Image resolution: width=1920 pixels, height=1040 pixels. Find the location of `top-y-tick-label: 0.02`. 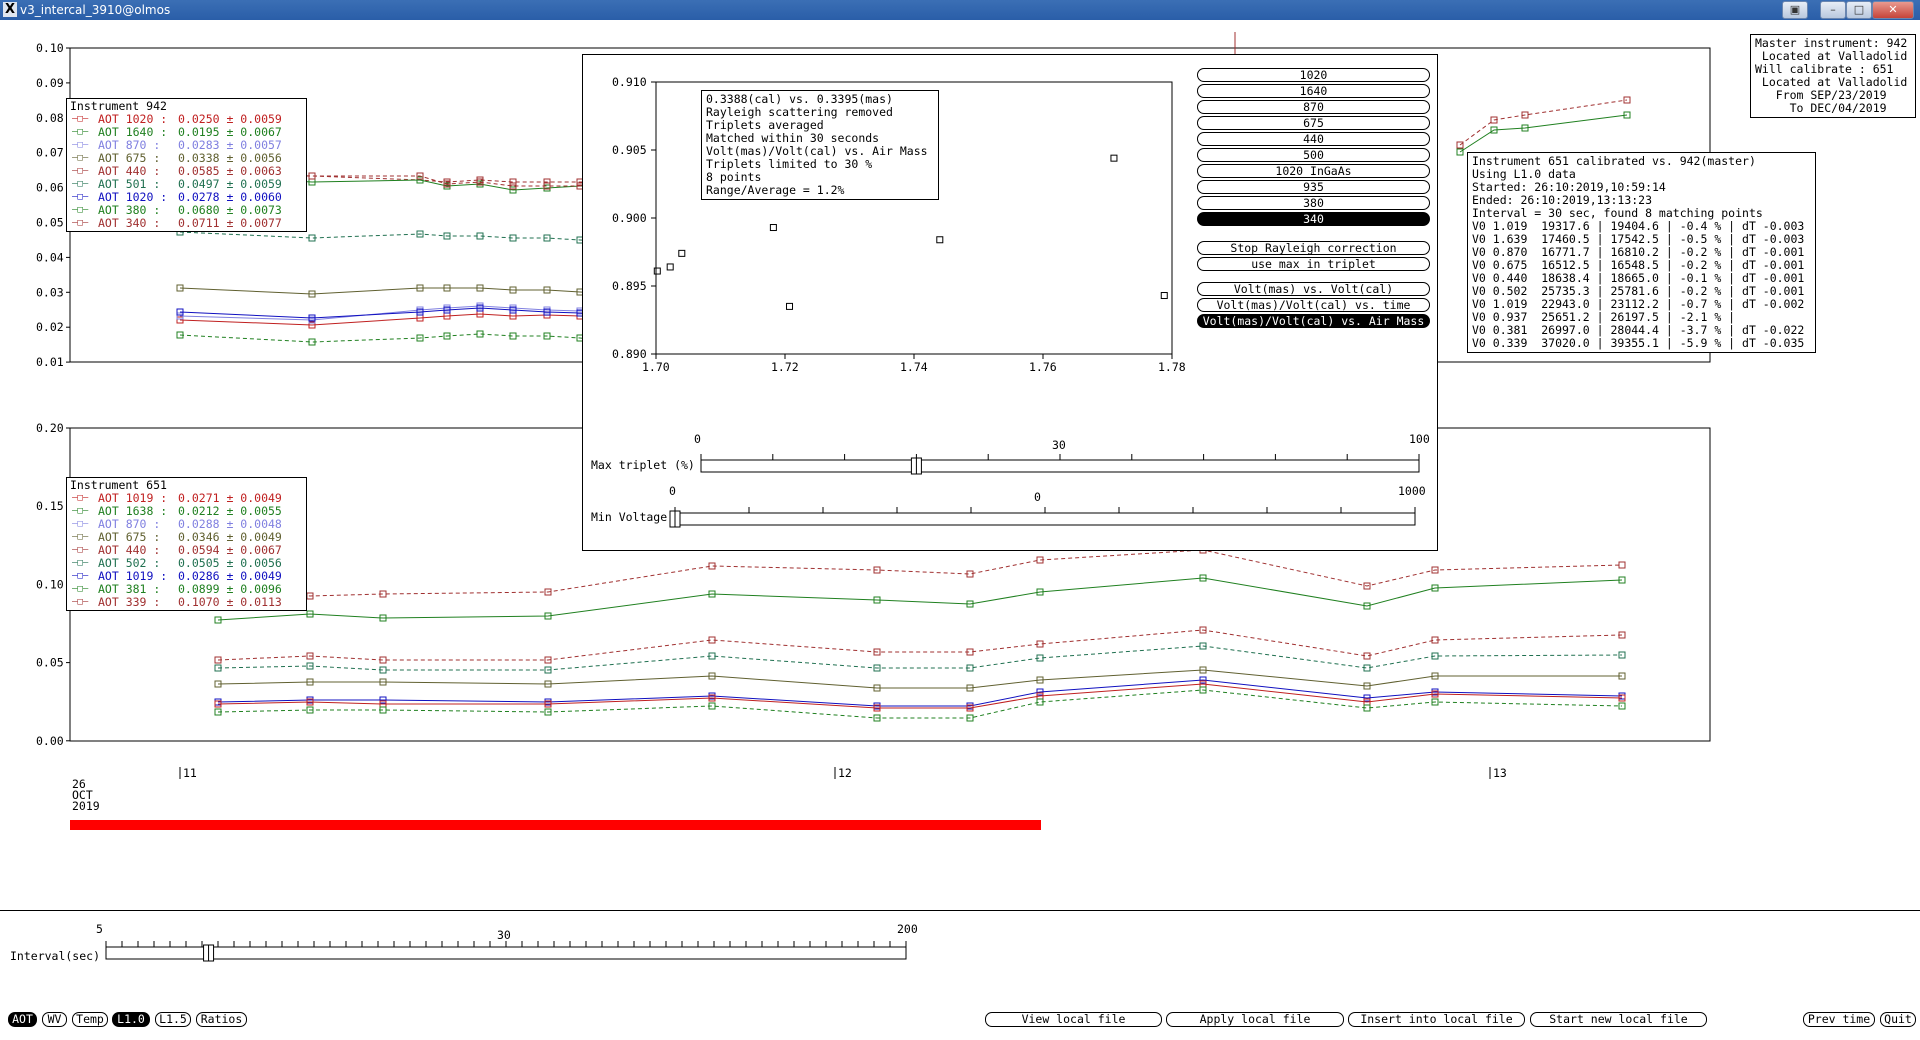

top-y-tick-label: 0.02 is located at coordinates (50, 327).